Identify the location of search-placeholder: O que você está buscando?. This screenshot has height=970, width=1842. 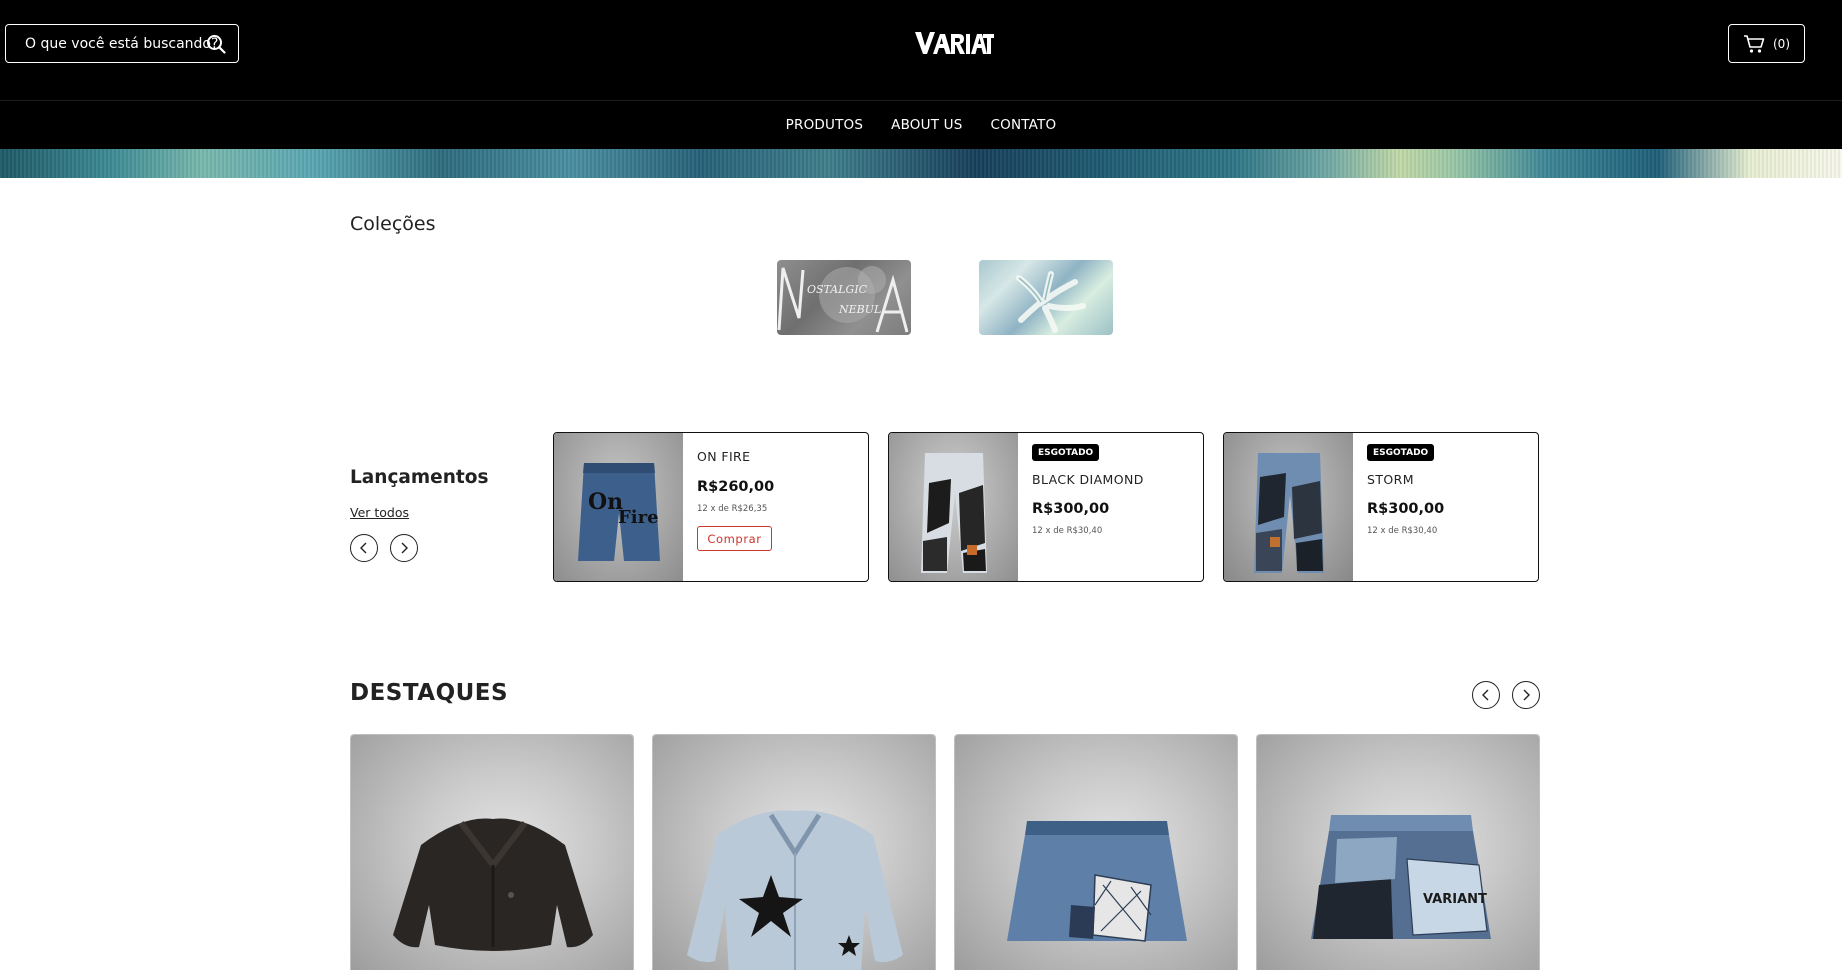
(122, 43).